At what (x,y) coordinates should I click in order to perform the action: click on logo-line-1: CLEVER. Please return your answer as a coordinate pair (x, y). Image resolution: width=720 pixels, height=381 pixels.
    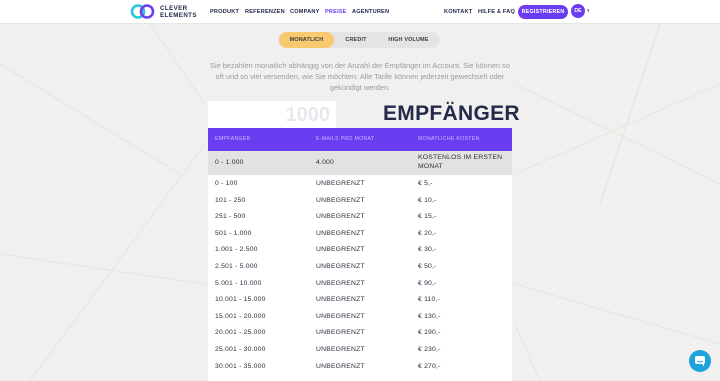
    Looking at the image, I should click on (174, 8).